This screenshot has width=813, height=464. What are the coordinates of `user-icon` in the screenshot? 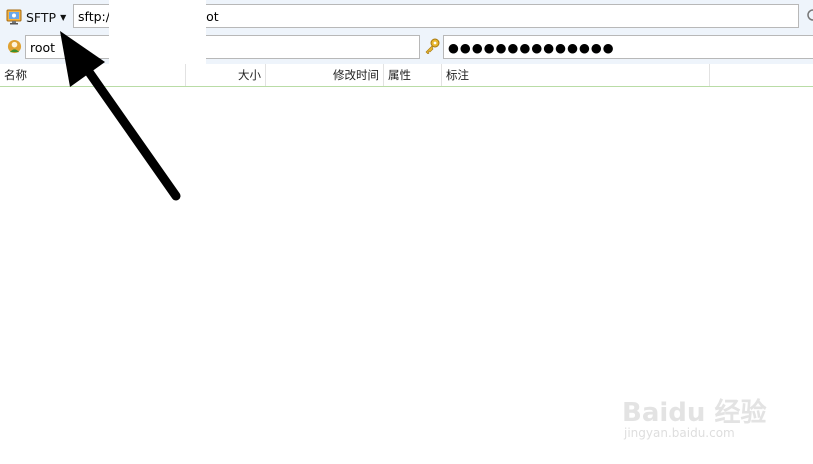 It's located at (14, 46).